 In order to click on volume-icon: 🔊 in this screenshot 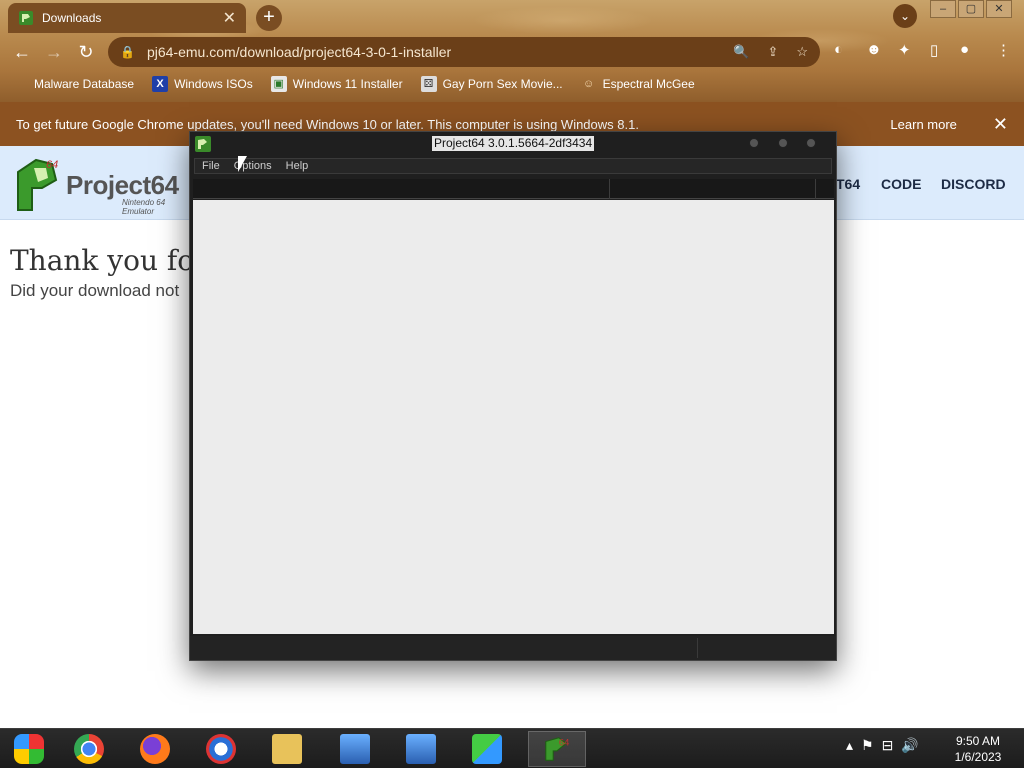, I will do `click(909, 745)`.